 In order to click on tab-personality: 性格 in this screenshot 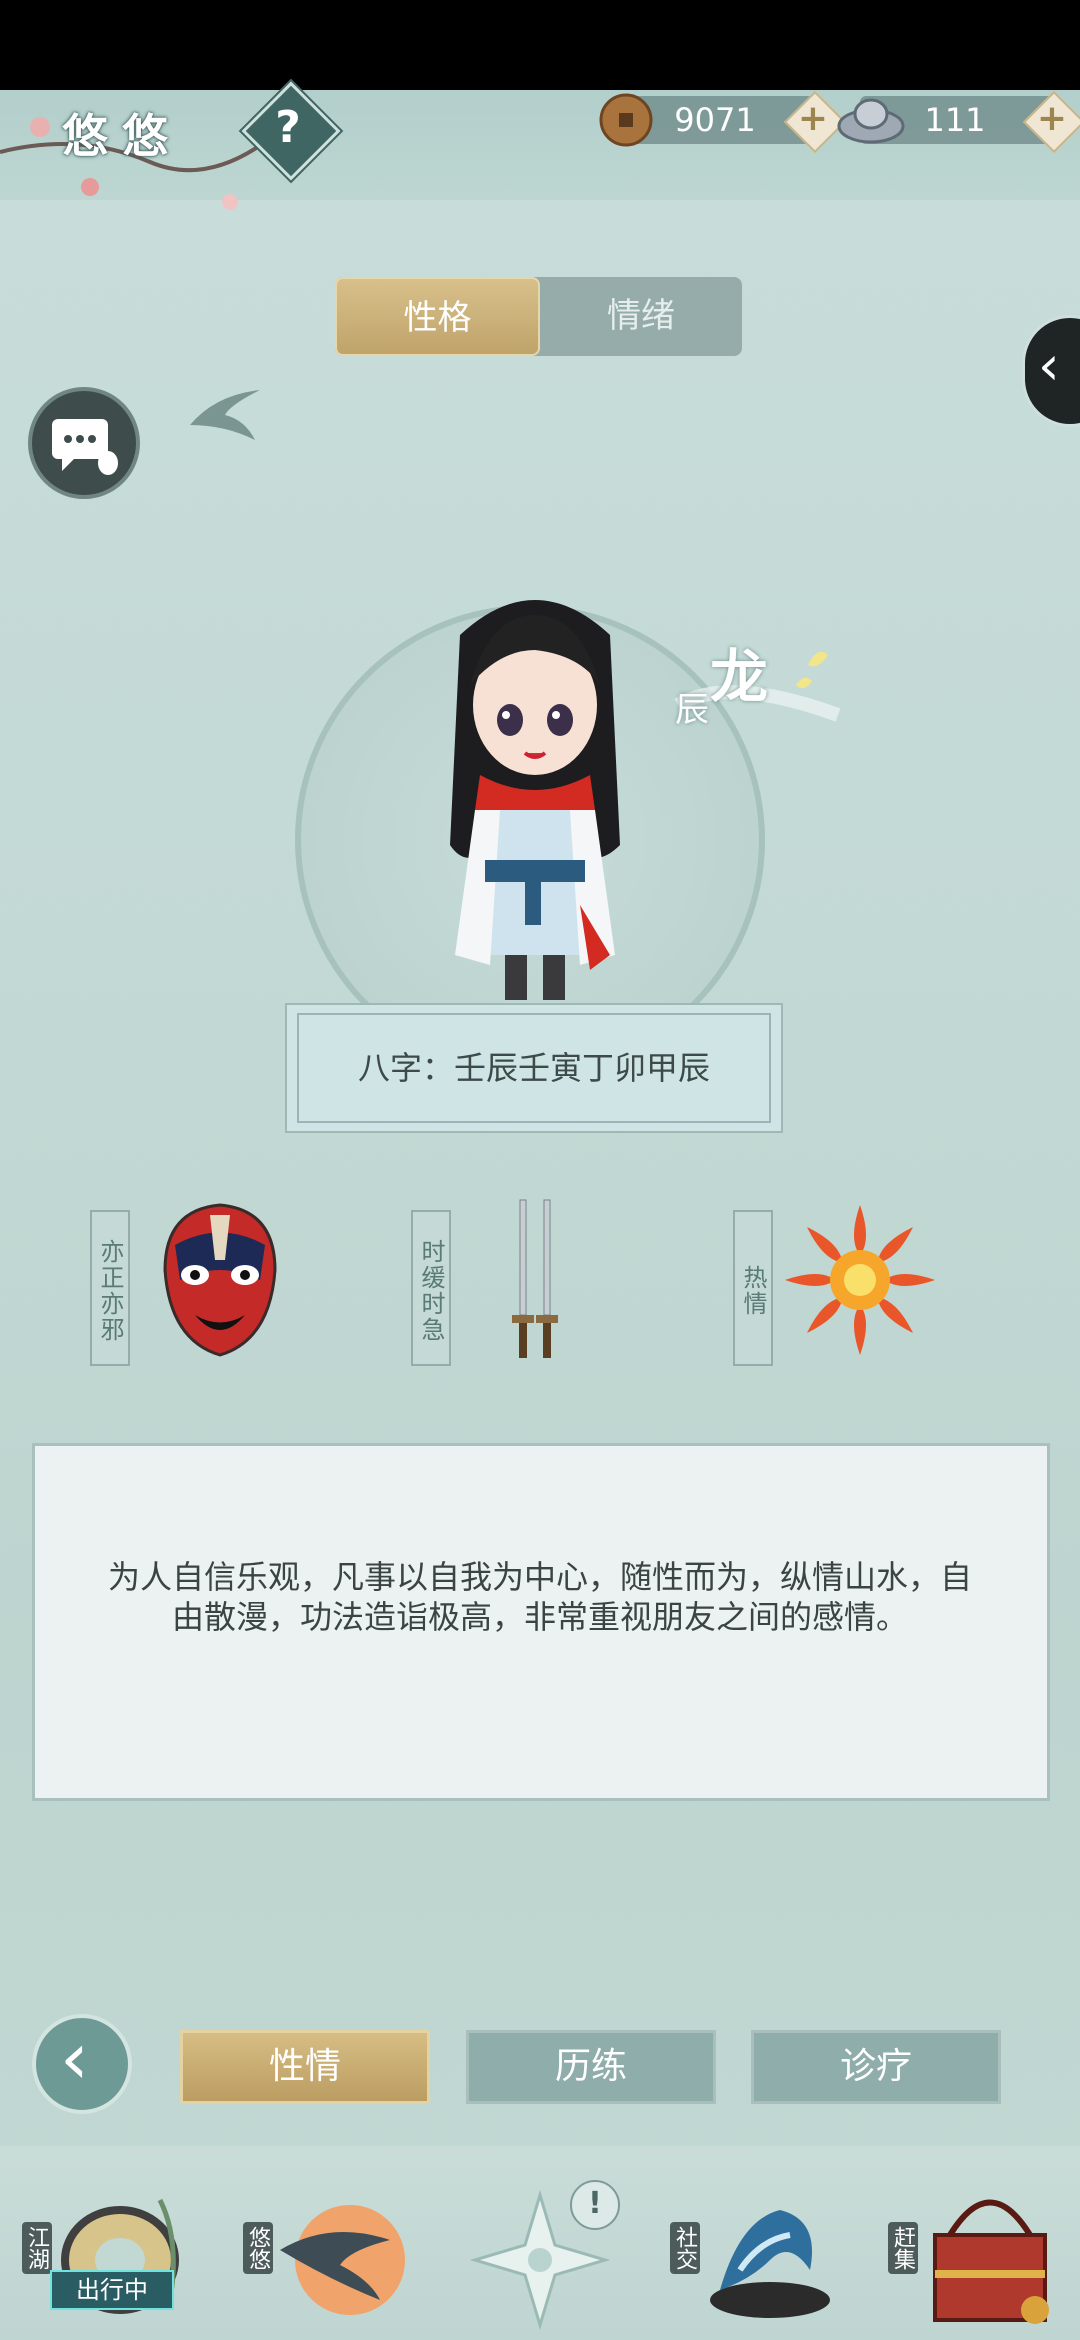, I will do `click(437, 316)`.